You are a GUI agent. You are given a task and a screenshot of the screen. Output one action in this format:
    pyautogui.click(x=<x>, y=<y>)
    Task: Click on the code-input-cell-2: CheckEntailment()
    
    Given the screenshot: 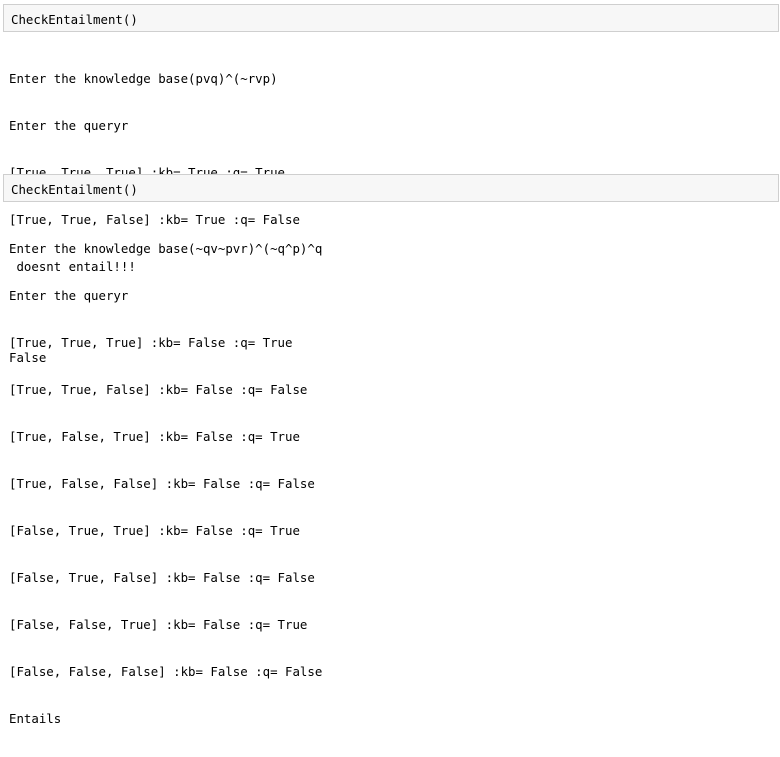 What is the action you would take?
    pyautogui.click(x=391, y=188)
    